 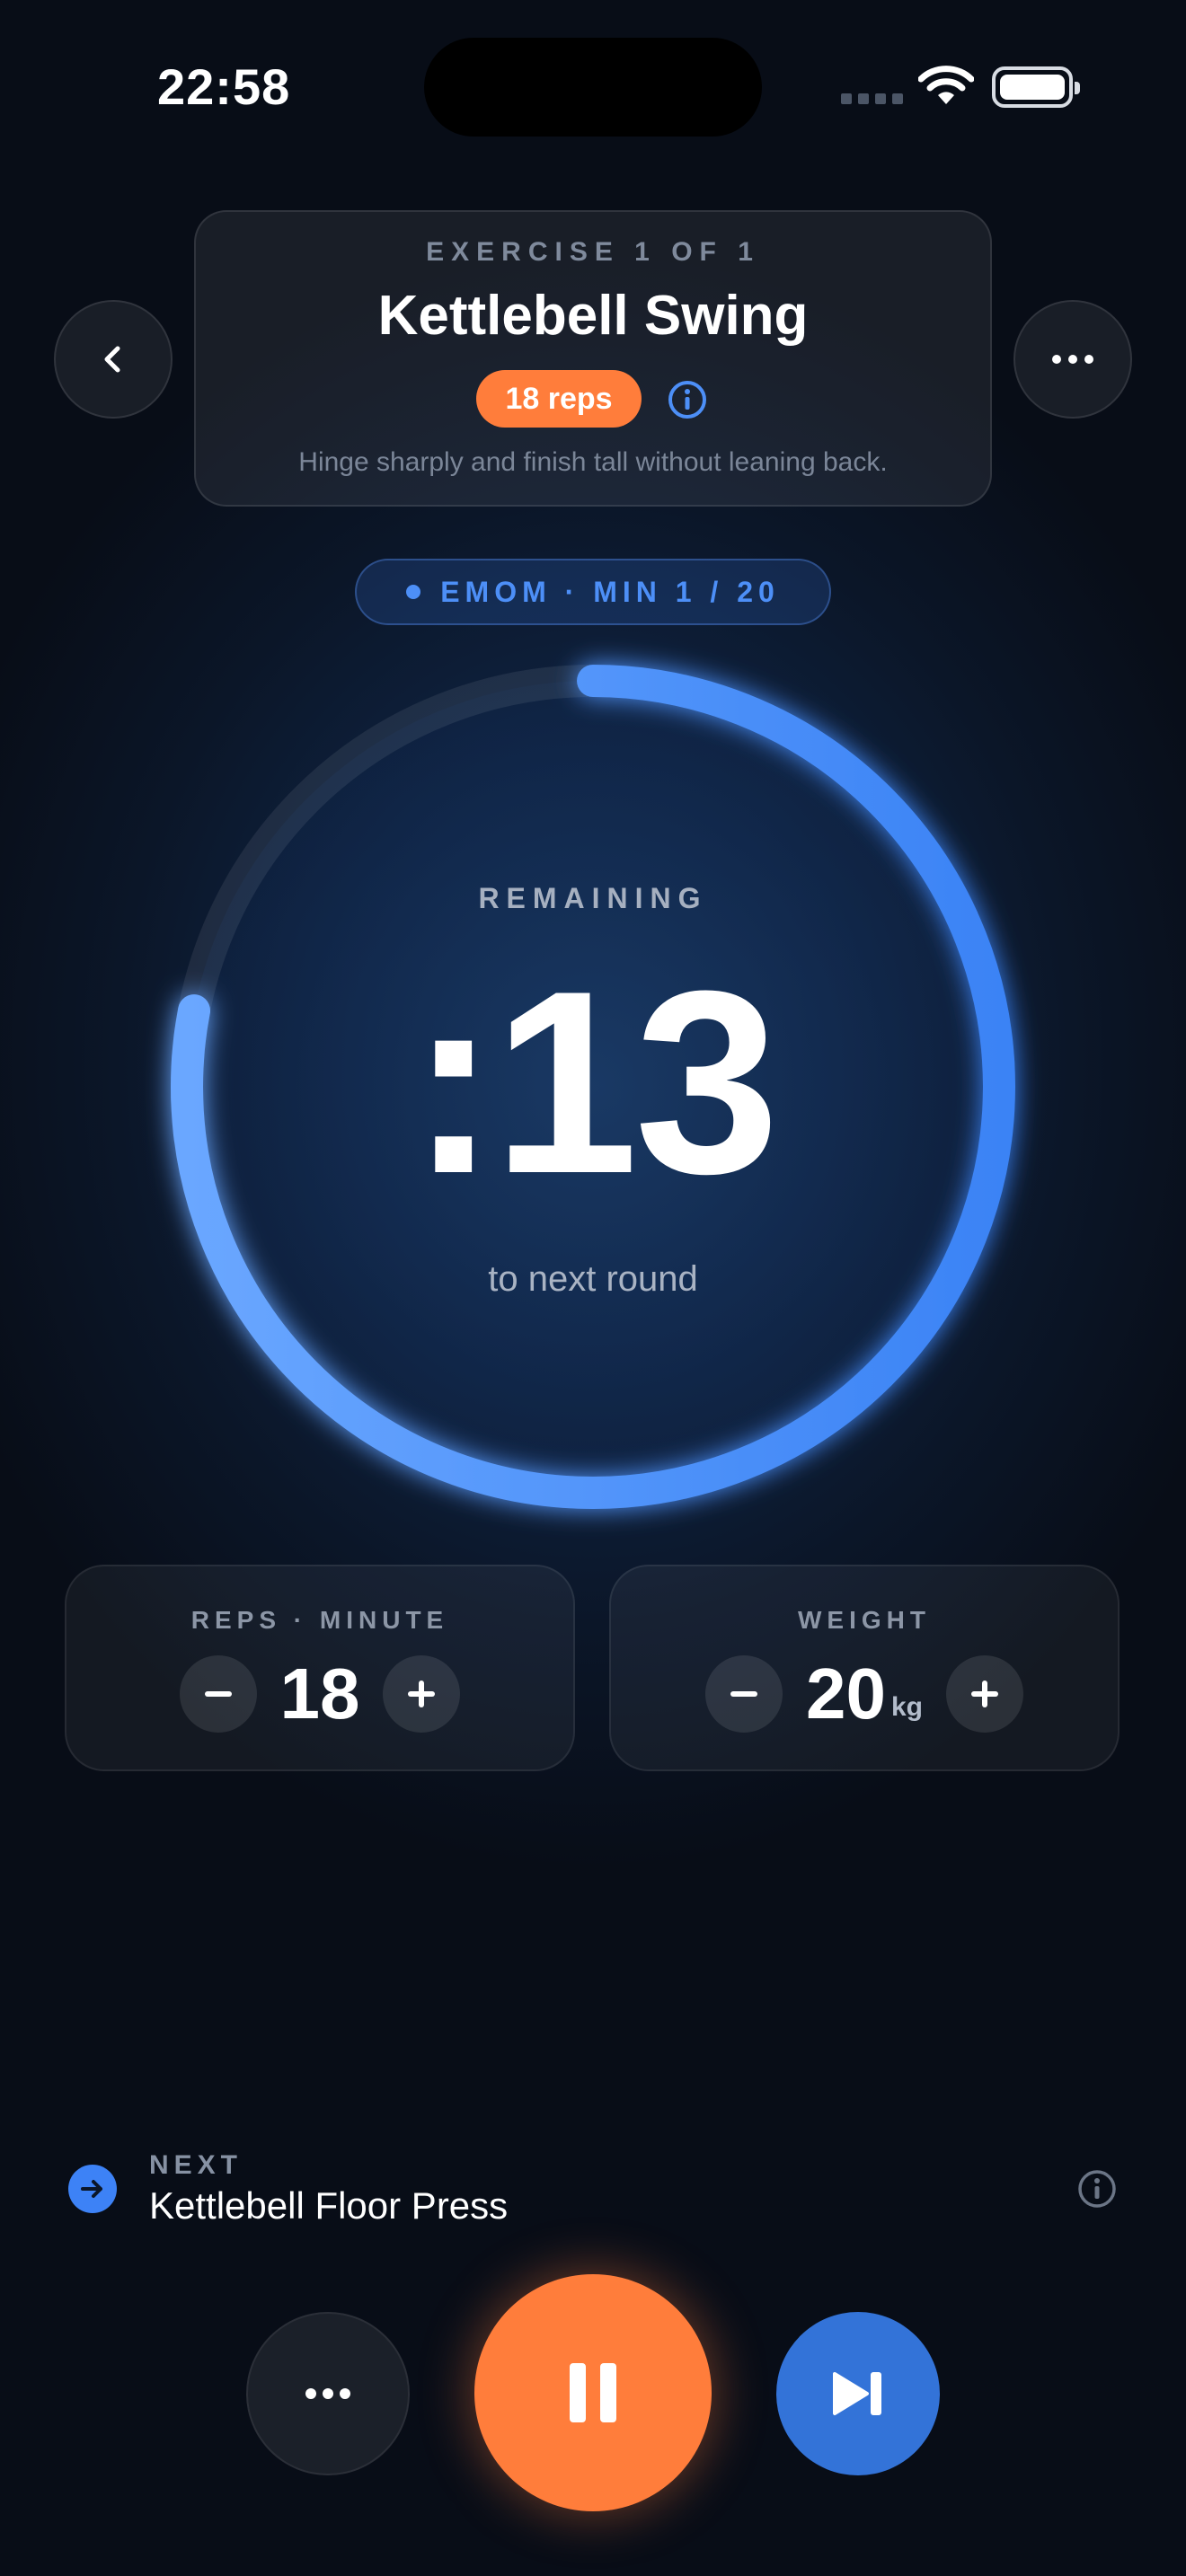 What do you see at coordinates (319, 1620) in the screenshot?
I see `reps-stepper-label: REPS · MINUTE` at bounding box center [319, 1620].